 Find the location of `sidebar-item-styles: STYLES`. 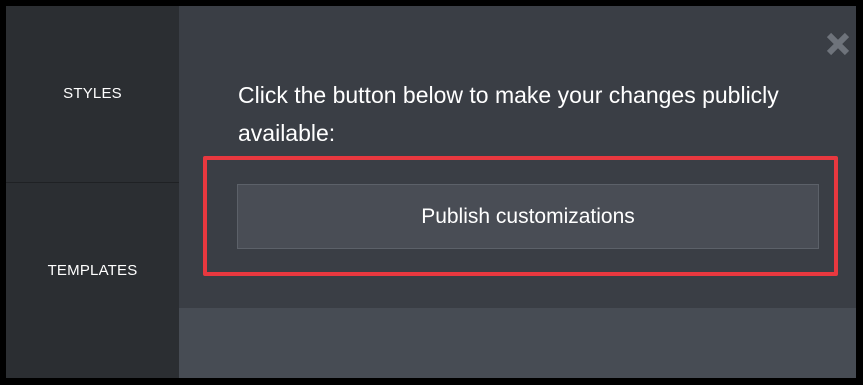

sidebar-item-styles: STYLES is located at coordinates (92, 94).